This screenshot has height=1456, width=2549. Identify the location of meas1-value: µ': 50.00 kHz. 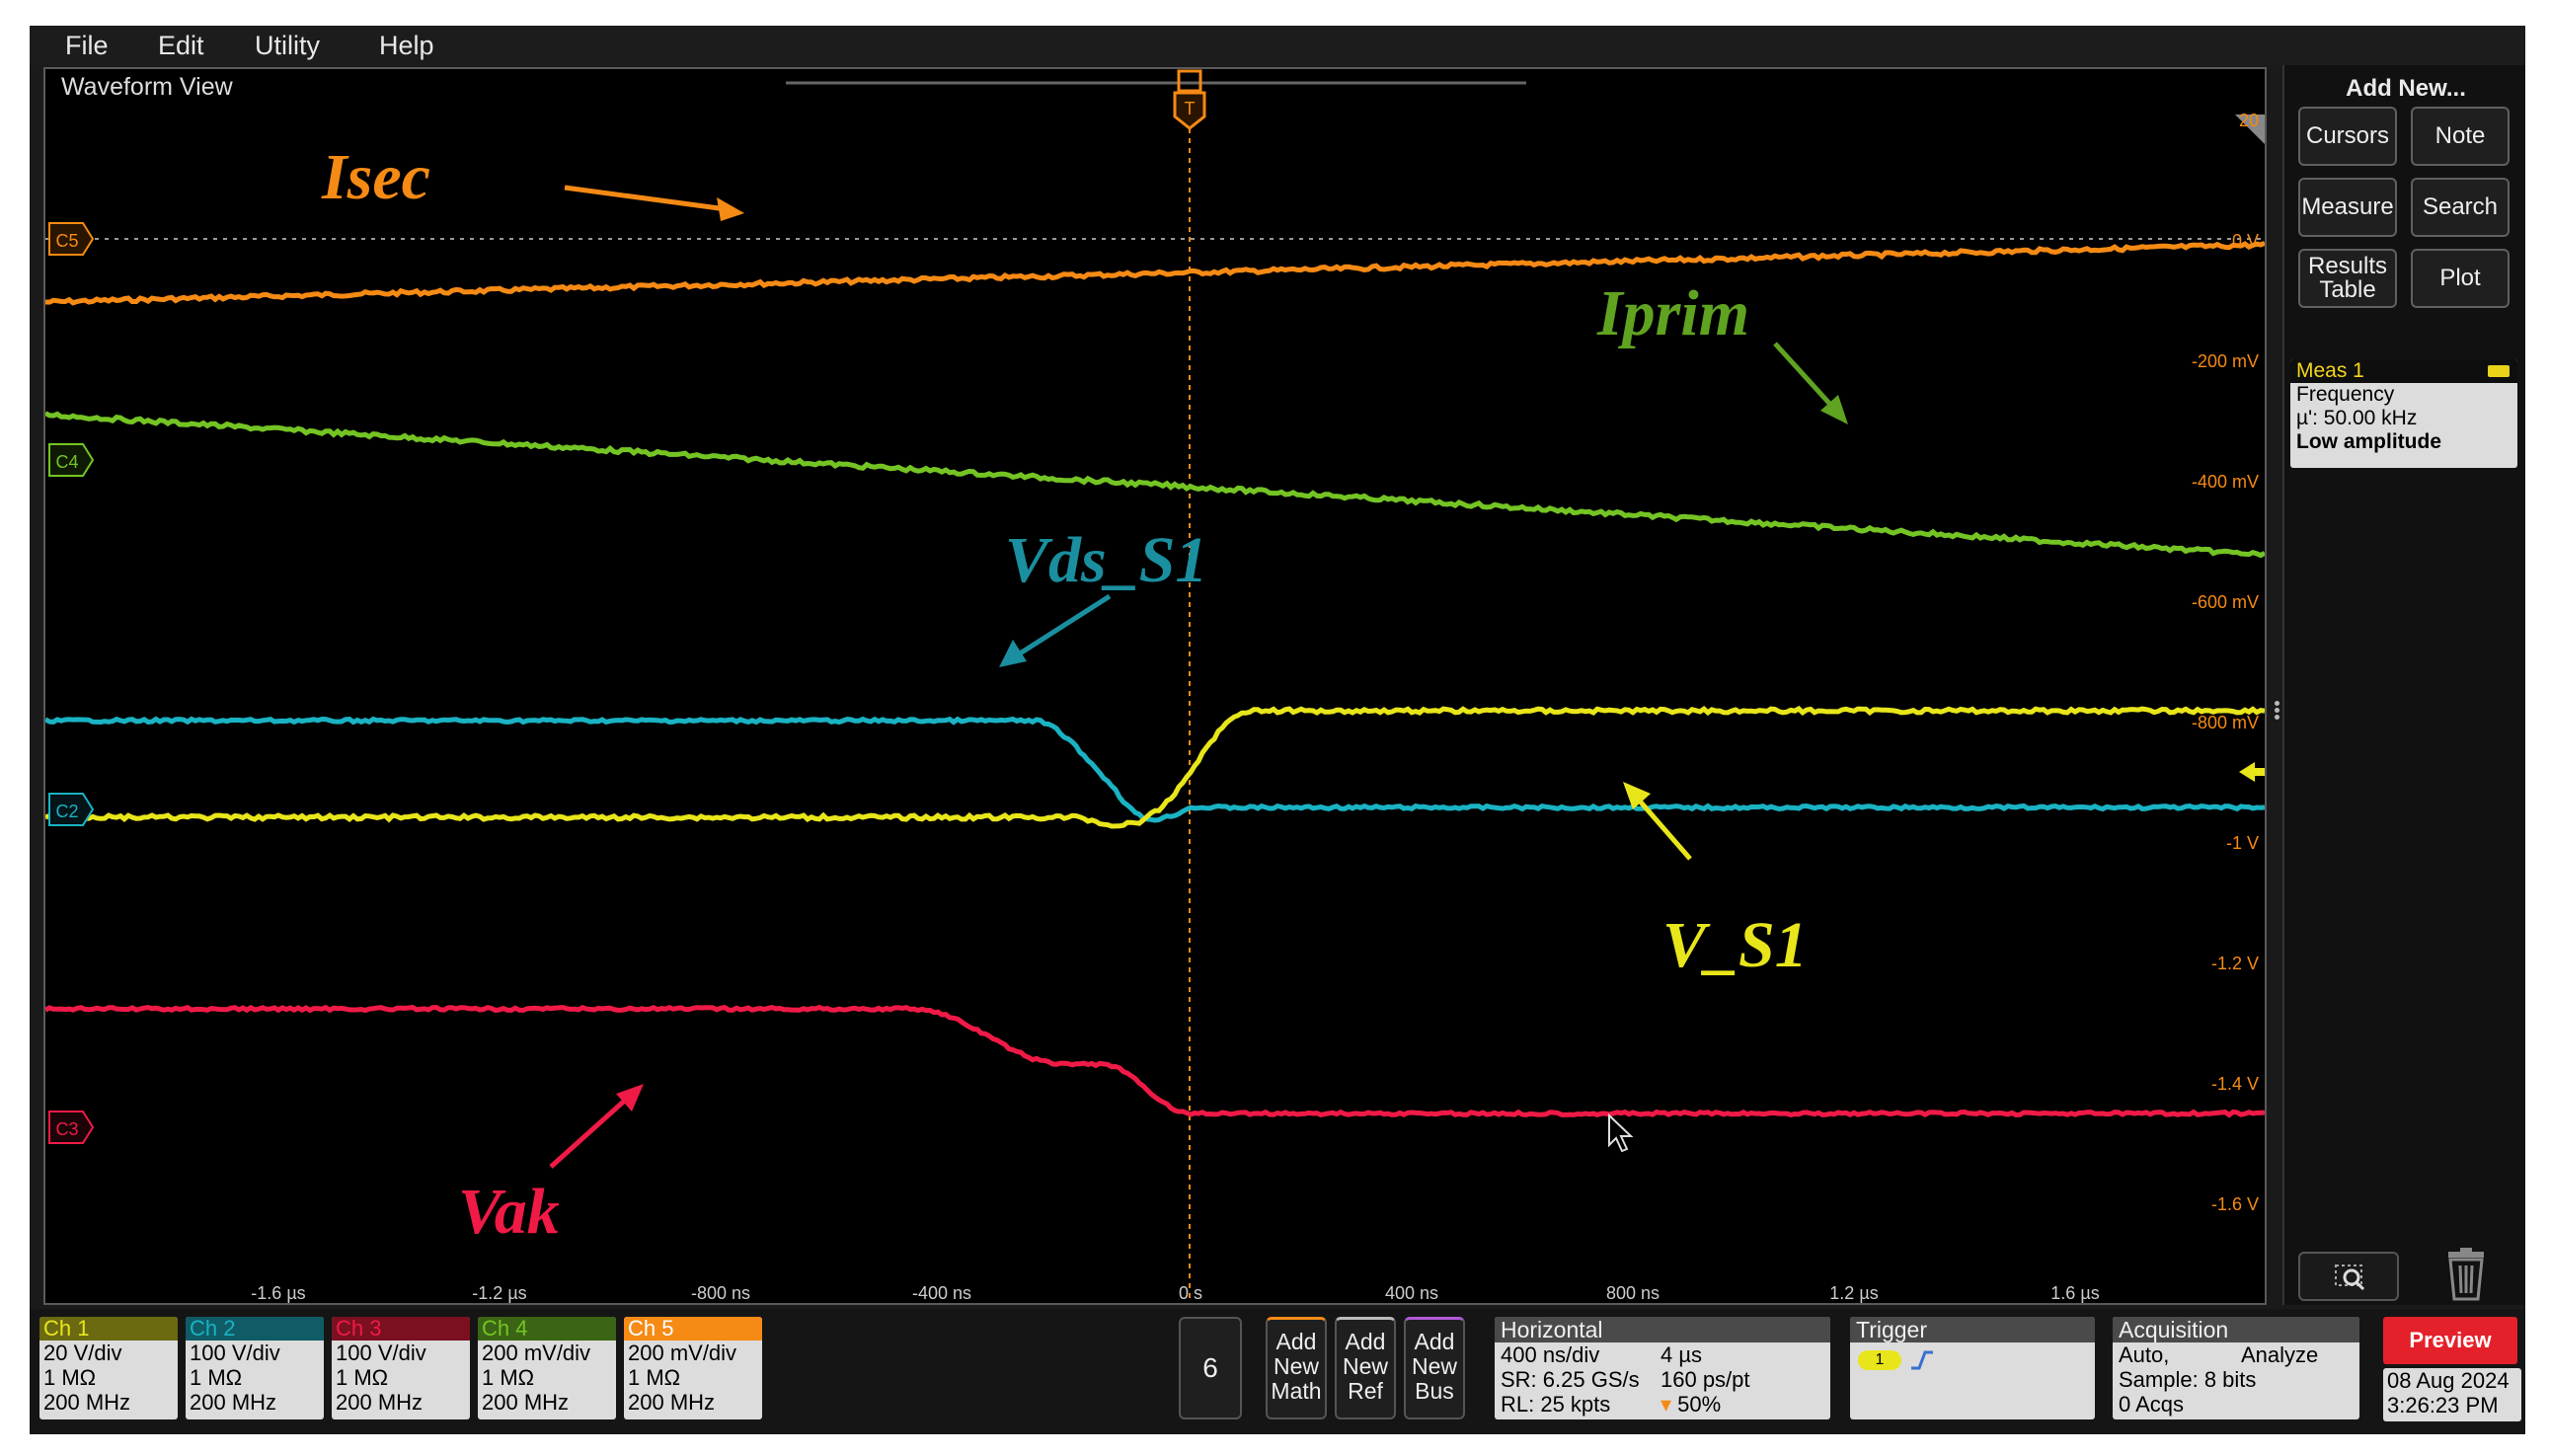
(2357, 418).